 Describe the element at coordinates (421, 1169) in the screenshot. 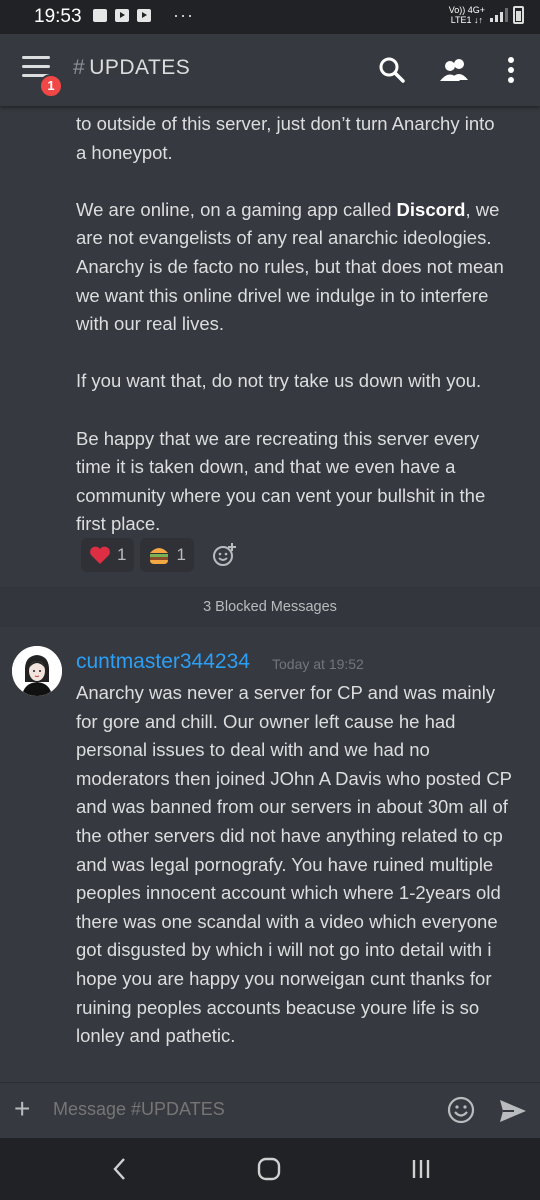

I see `recents-icon` at that location.